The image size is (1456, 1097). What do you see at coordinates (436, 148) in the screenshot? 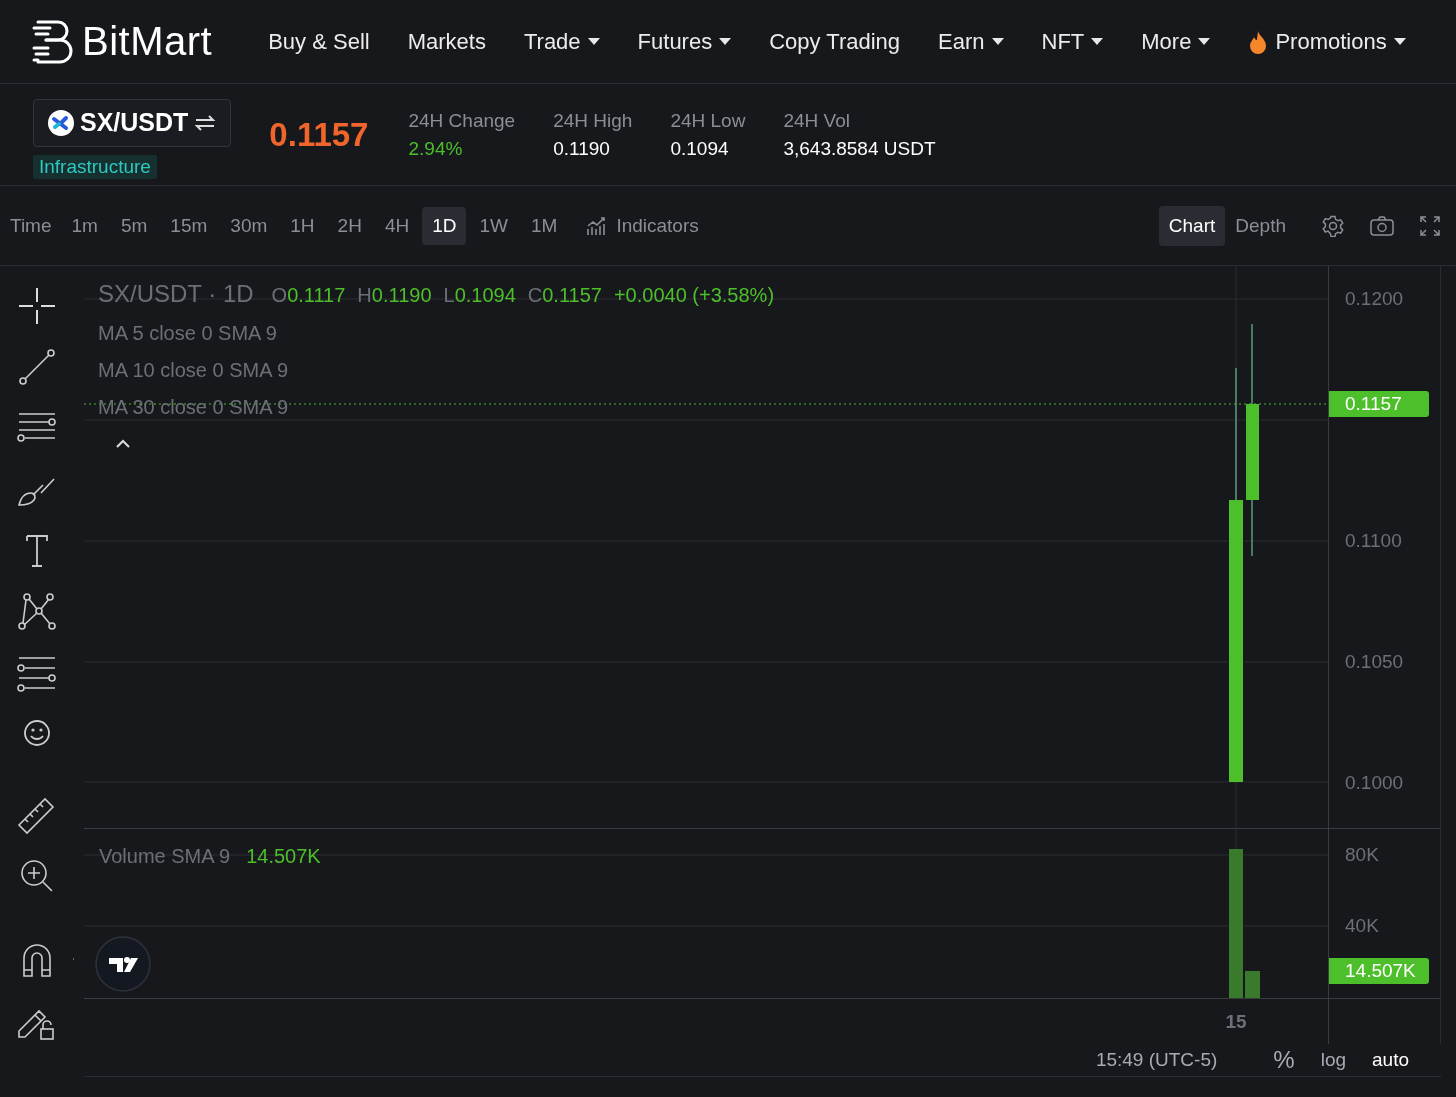
I see `stat-value: 2.94%` at bounding box center [436, 148].